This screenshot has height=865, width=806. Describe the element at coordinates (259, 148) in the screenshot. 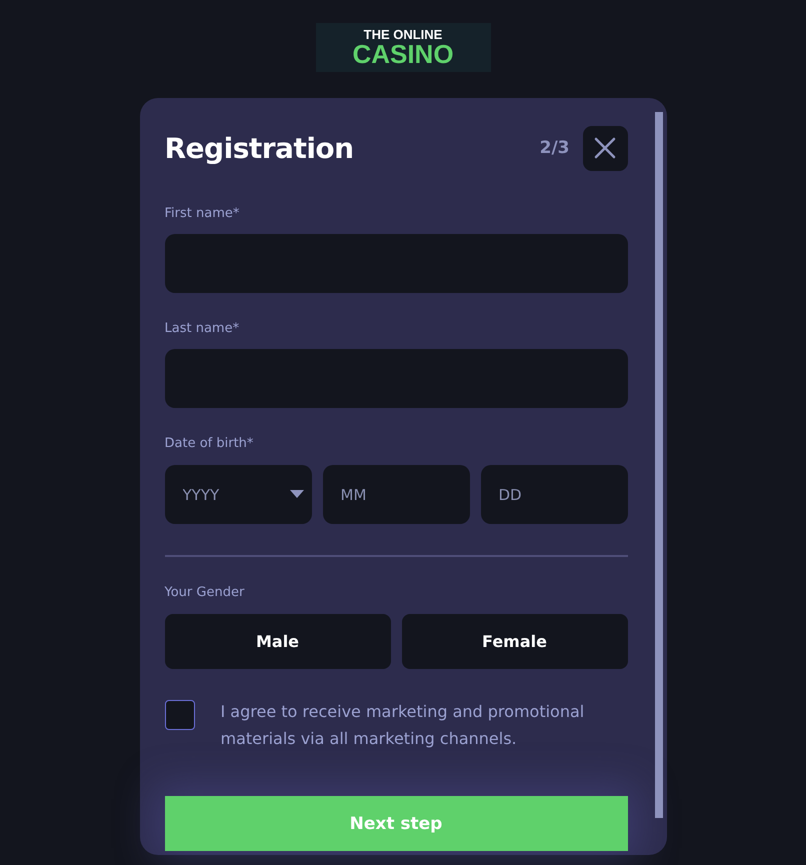

I see `dialog-title: Registration` at that location.